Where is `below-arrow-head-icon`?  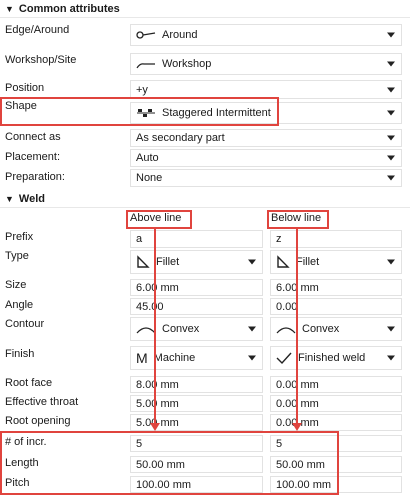 below-arrow-head-icon is located at coordinates (297, 427).